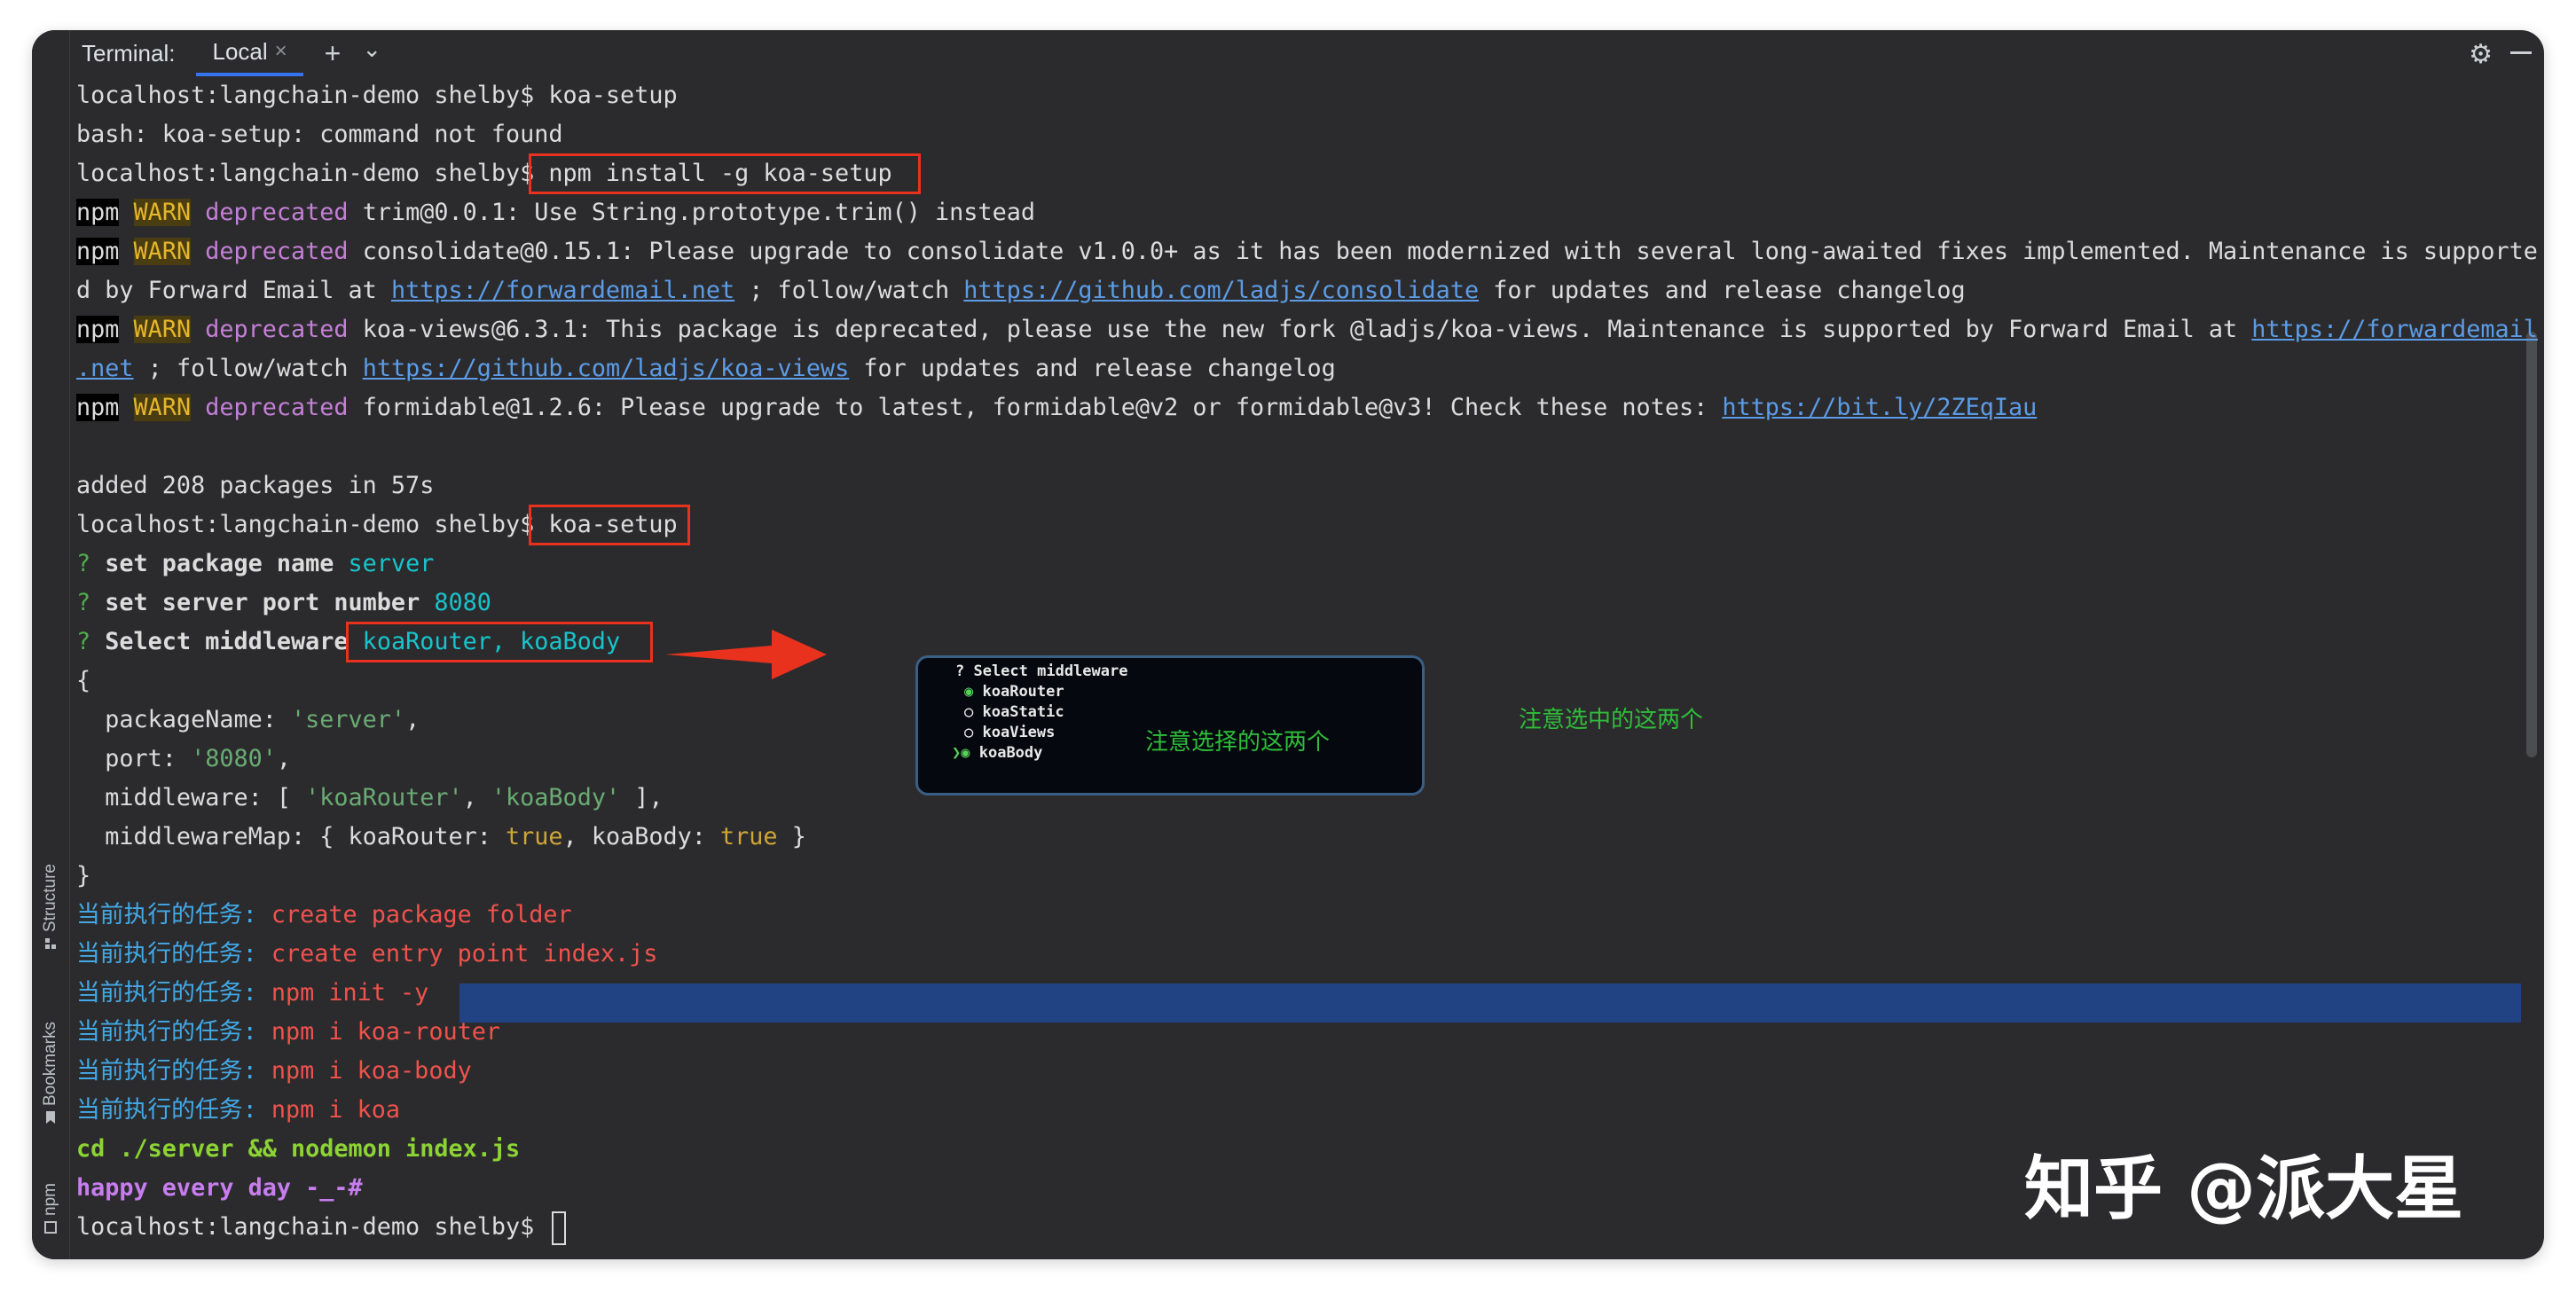 The image size is (2576, 1293). What do you see at coordinates (50, 898) in the screenshot?
I see `sidebar-structure-label: Structure` at bounding box center [50, 898].